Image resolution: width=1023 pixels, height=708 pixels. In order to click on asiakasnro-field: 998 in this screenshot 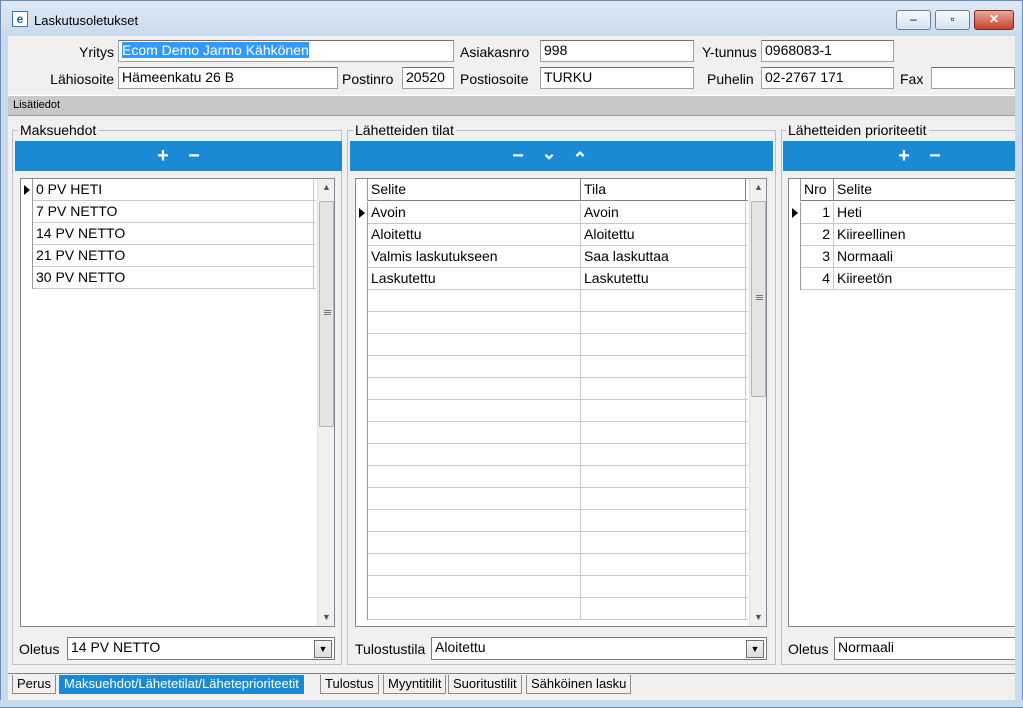, I will do `click(617, 51)`.